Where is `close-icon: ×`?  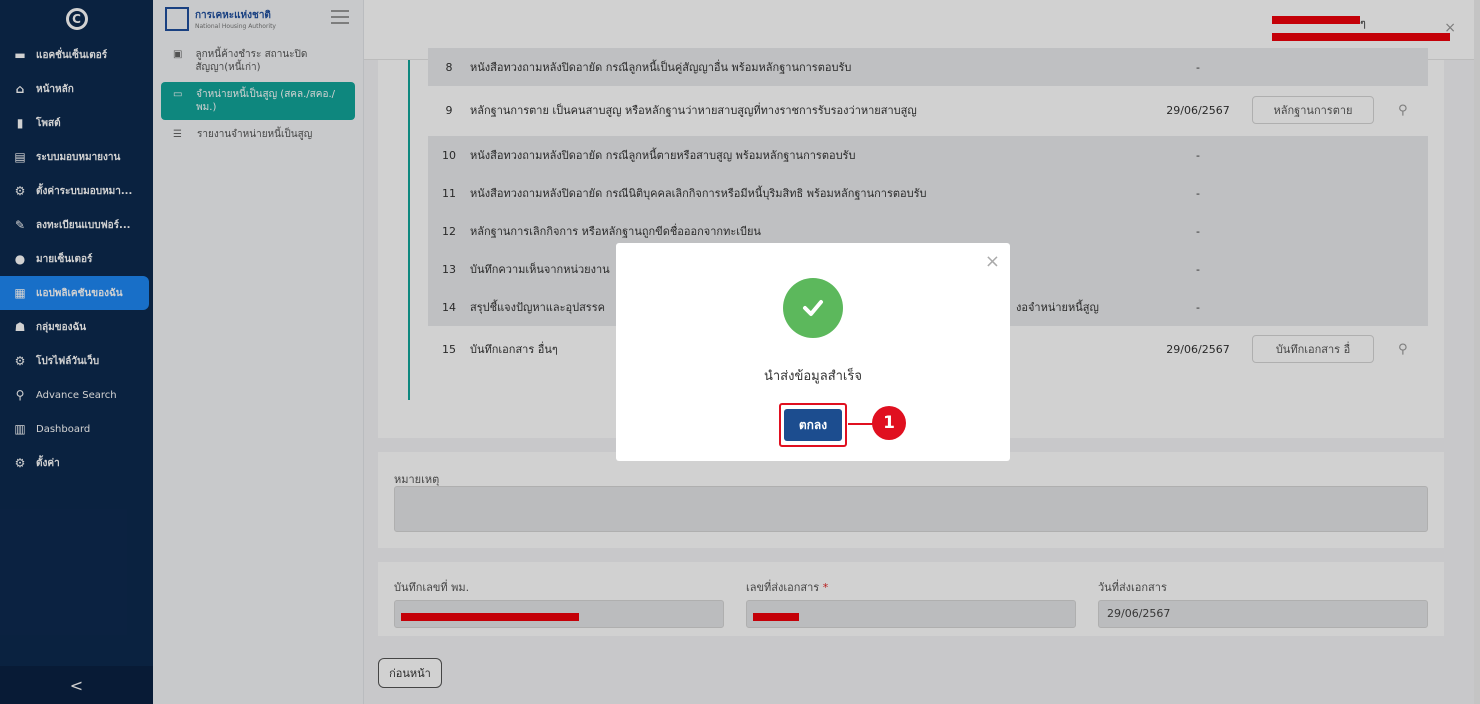
close-icon: × is located at coordinates (992, 261).